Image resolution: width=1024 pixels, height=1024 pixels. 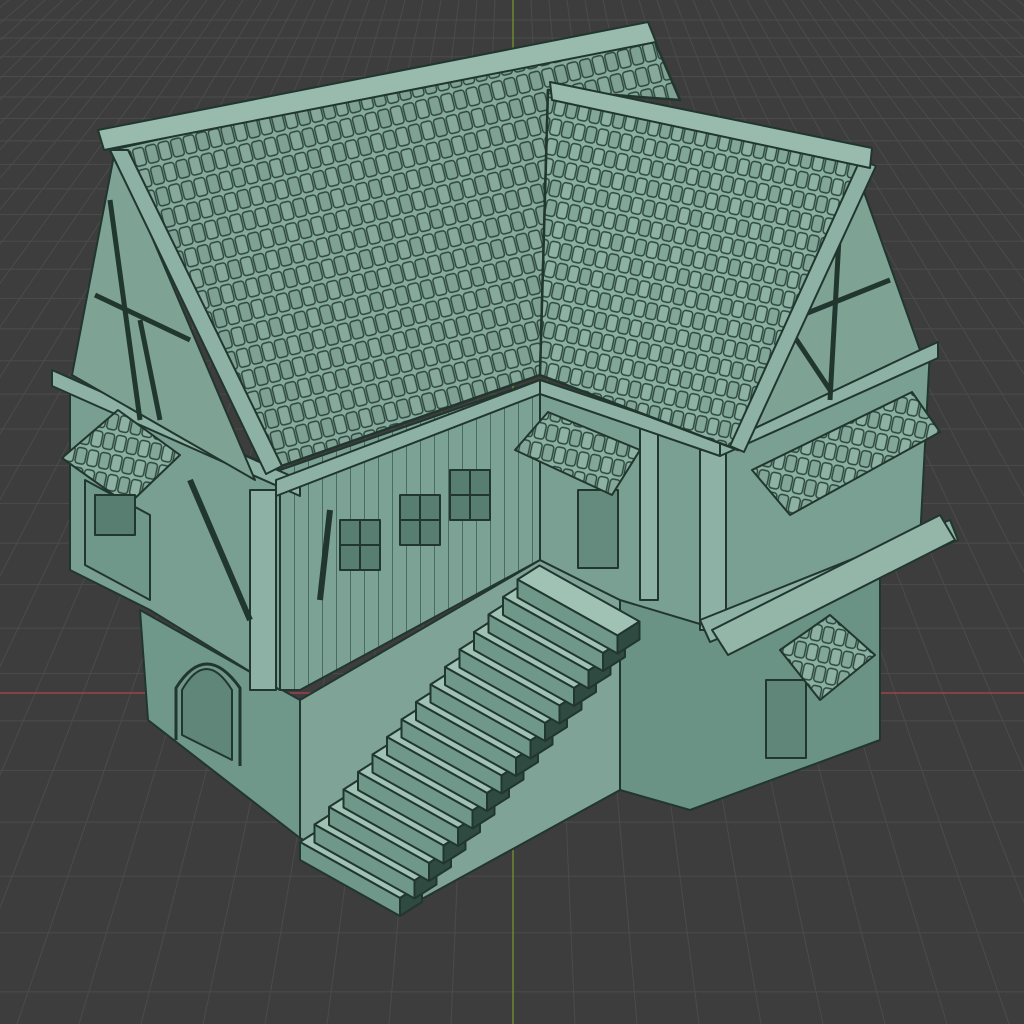 I want to click on balcony-window, so click(x=115, y=515).